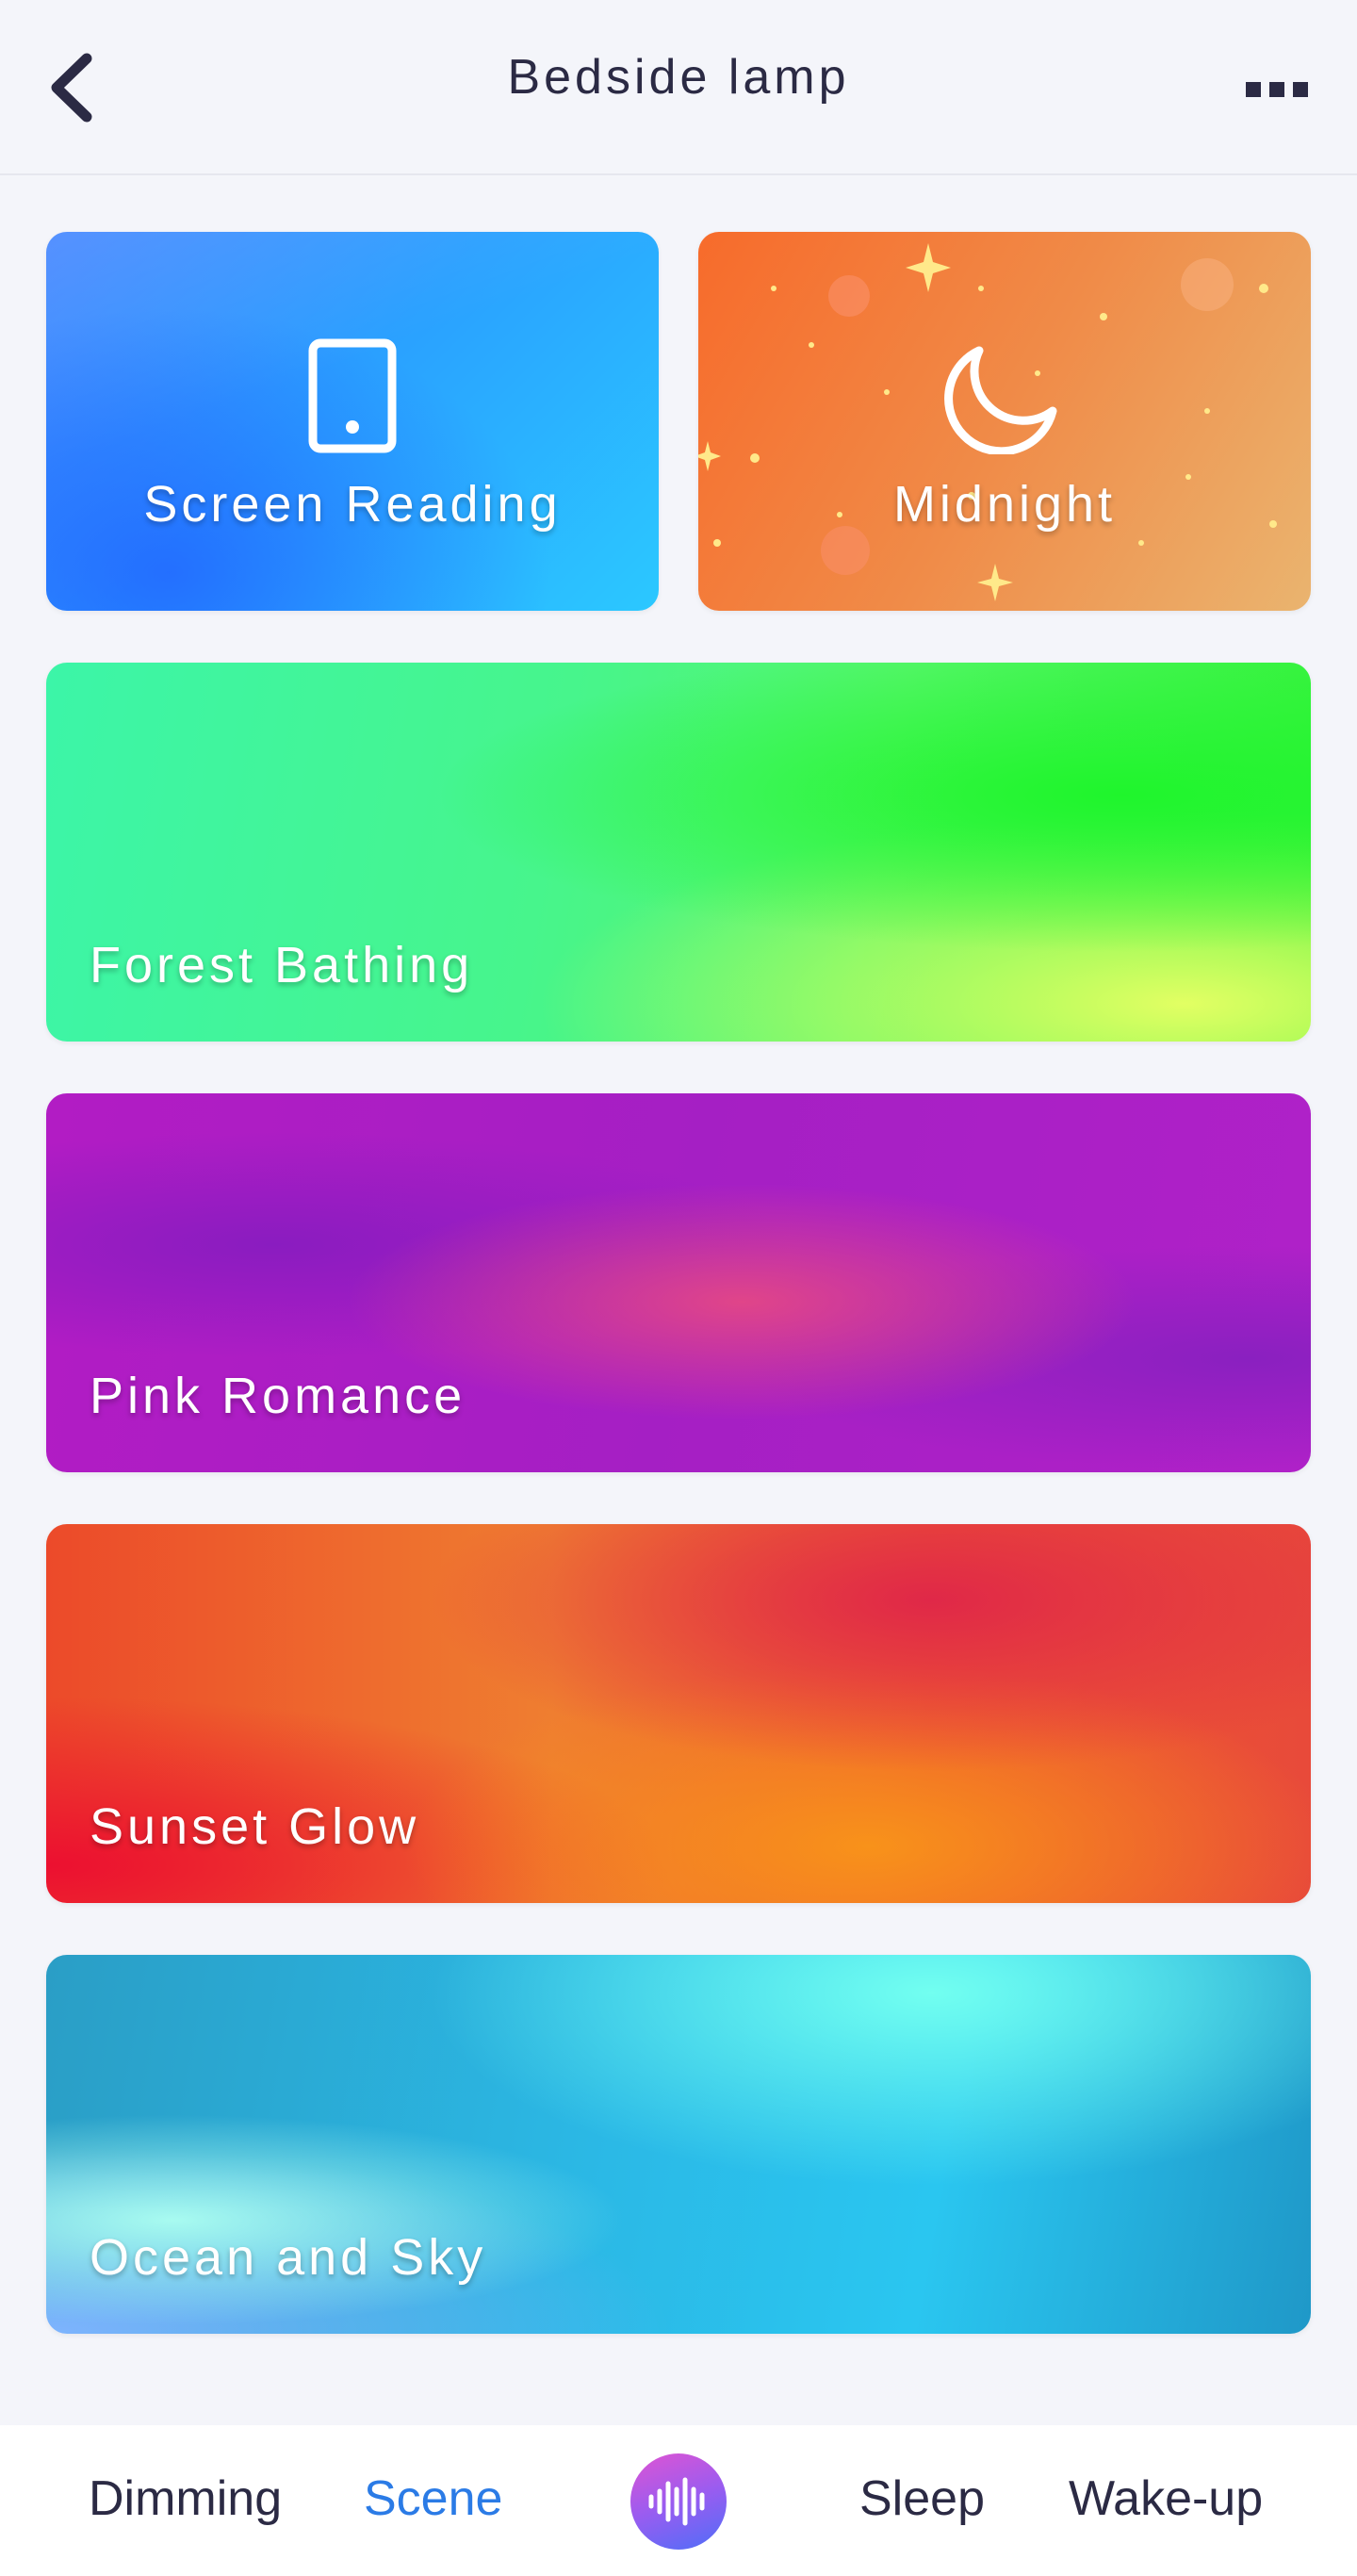 The width and height of the screenshot is (1357, 2576). Describe the element at coordinates (678, 1713) in the screenshot. I see `scene-card-sunset-glow: Sunset Glow` at that location.